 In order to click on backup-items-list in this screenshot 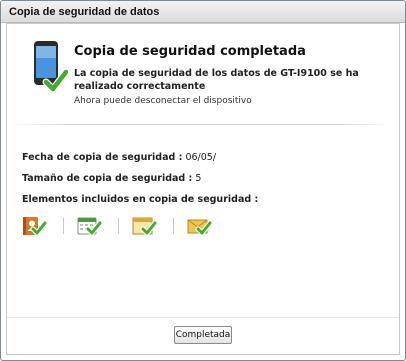, I will do `click(116, 226)`.